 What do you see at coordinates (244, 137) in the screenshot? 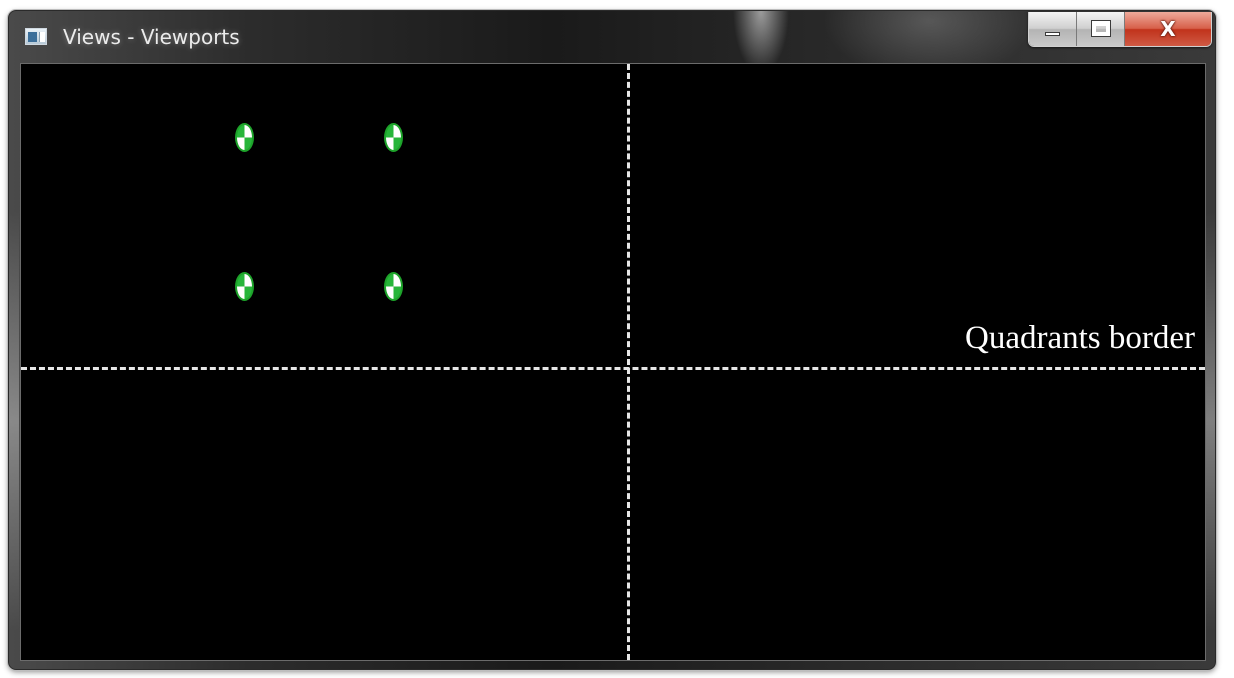
I see `marker-top-left` at bounding box center [244, 137].